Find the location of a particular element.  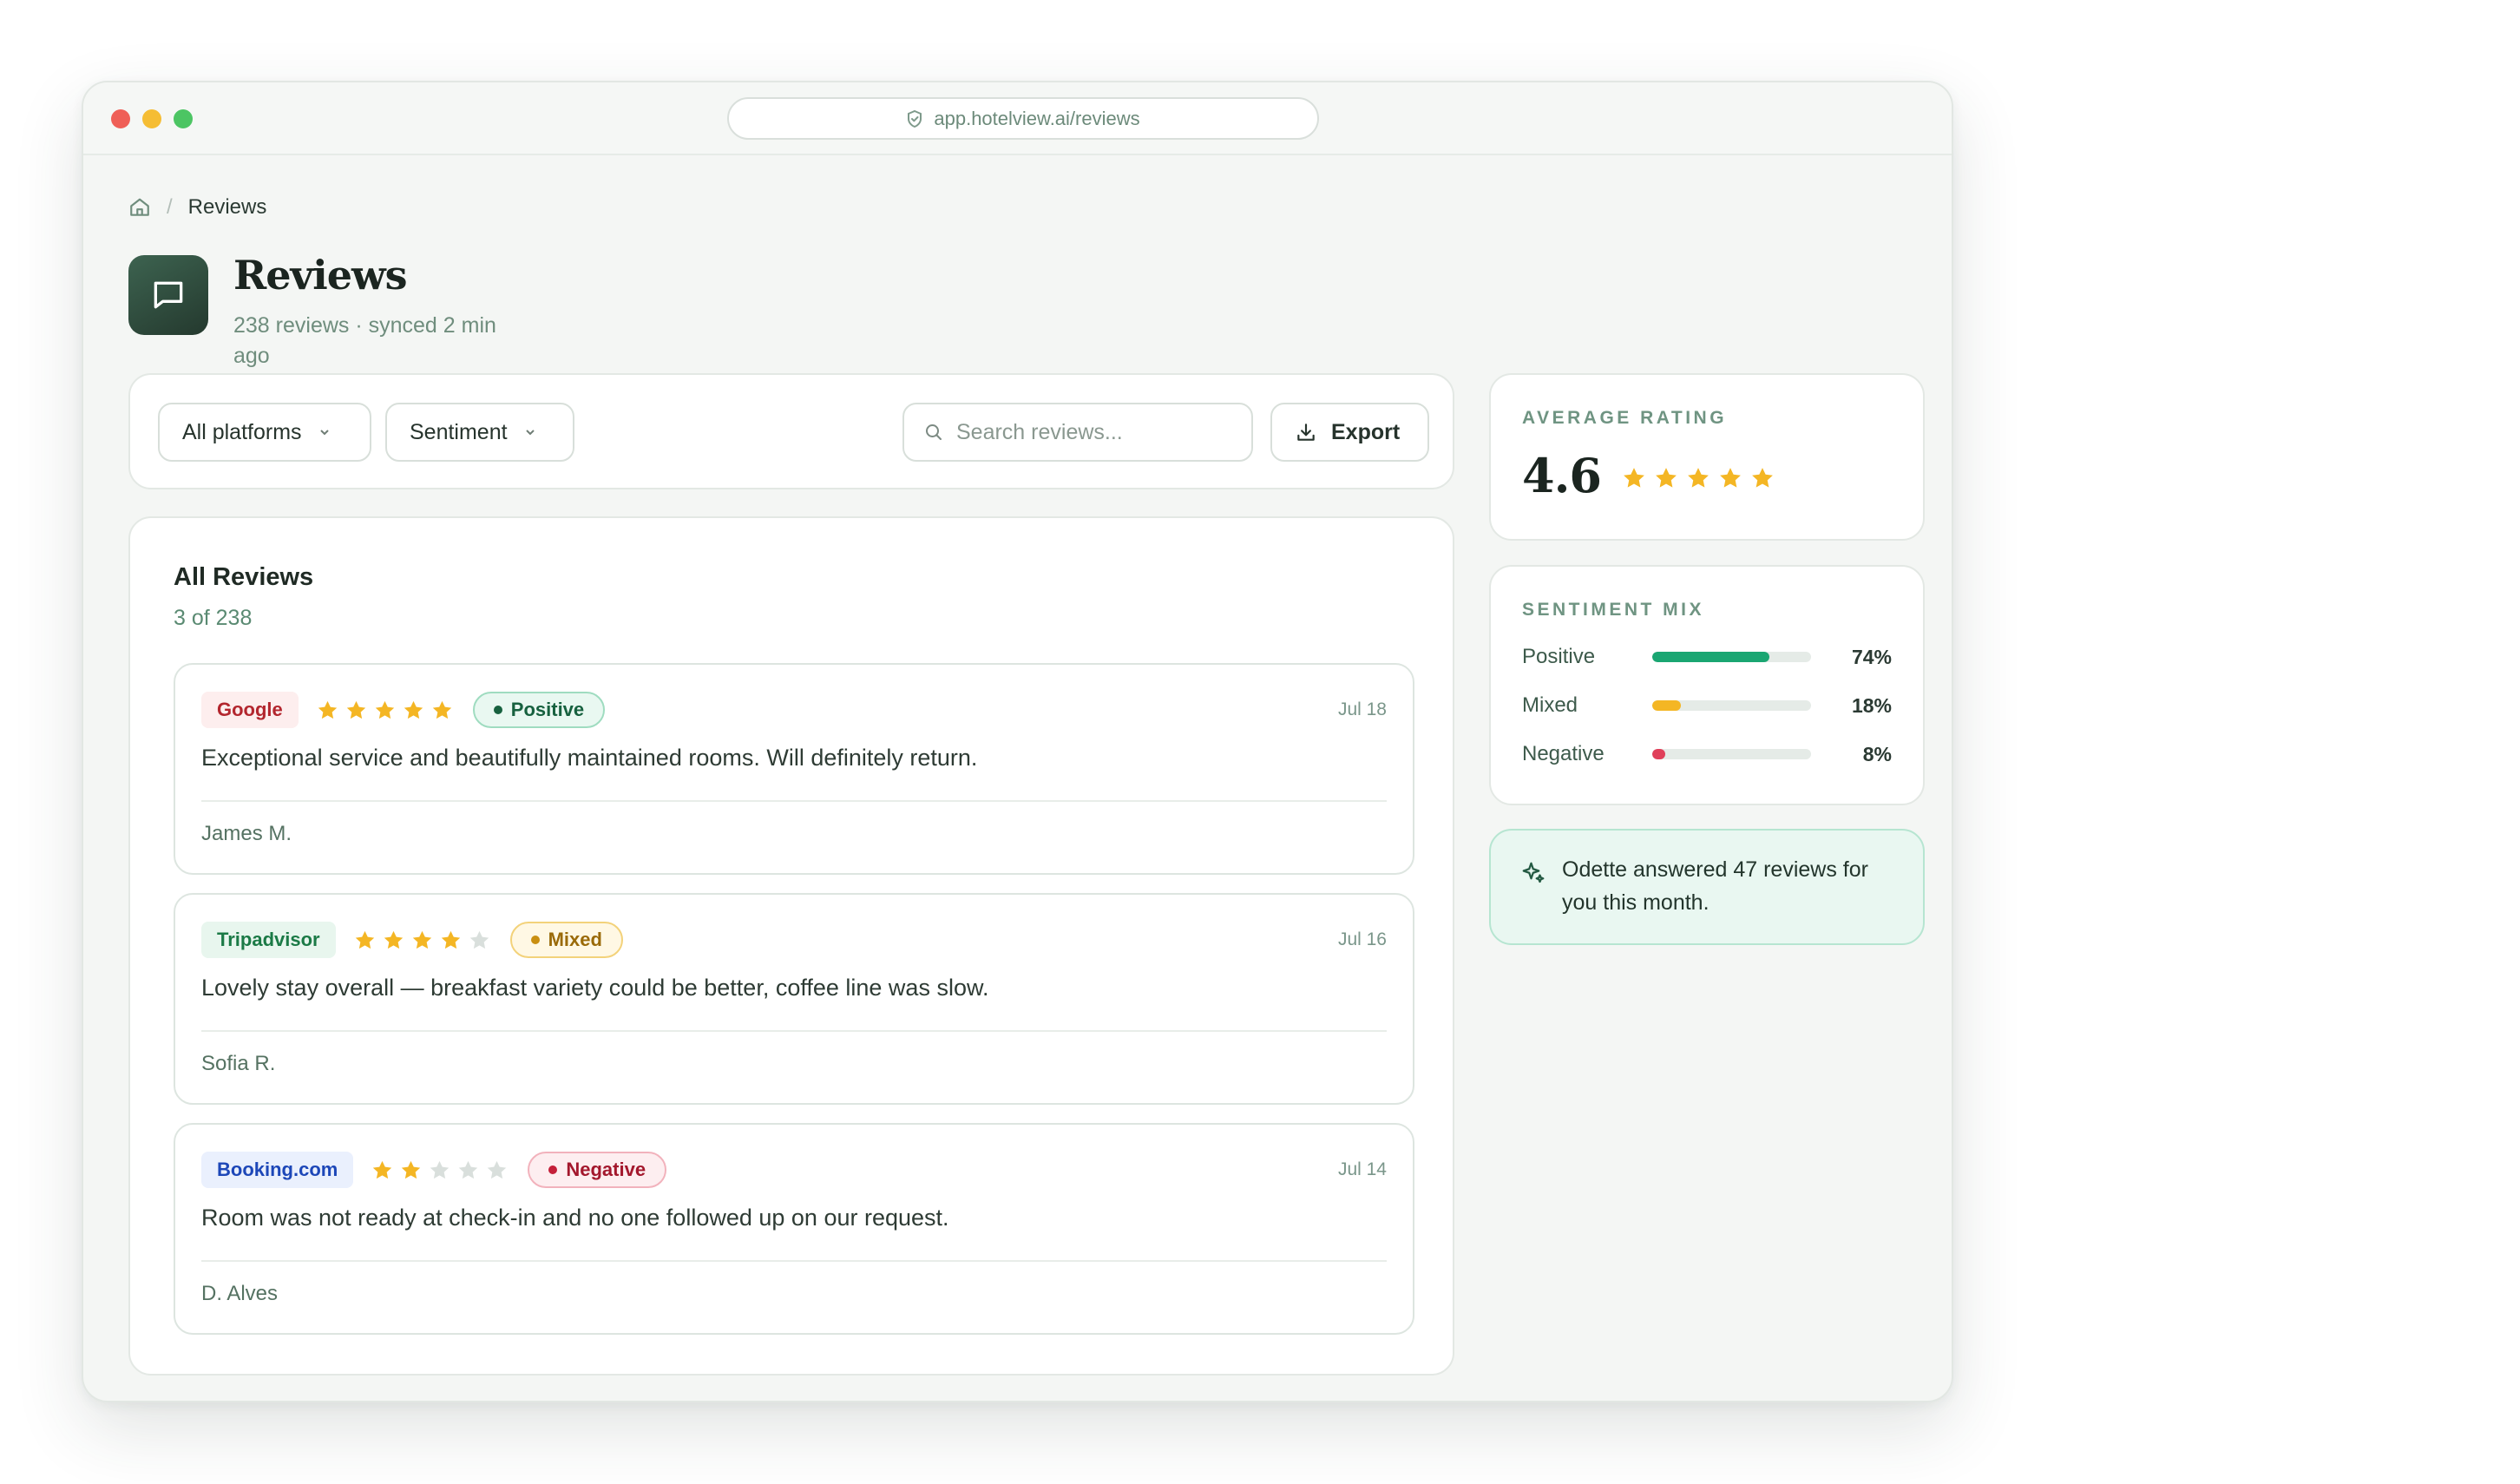

sentiment-badge-positive: Positive is located at coordinates (539, 710).